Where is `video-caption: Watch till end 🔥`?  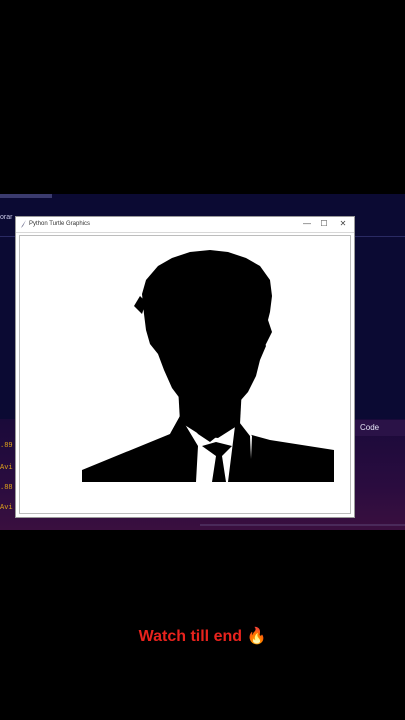 video-caption: Watch till end 🔥 is located at coordinates (202, 636).